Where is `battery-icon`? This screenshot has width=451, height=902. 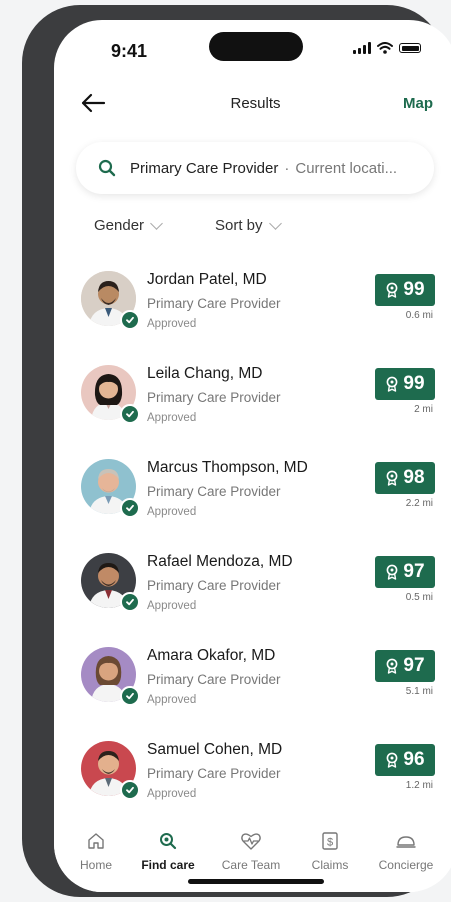
battery-icon is located at coordinates (410, 48).